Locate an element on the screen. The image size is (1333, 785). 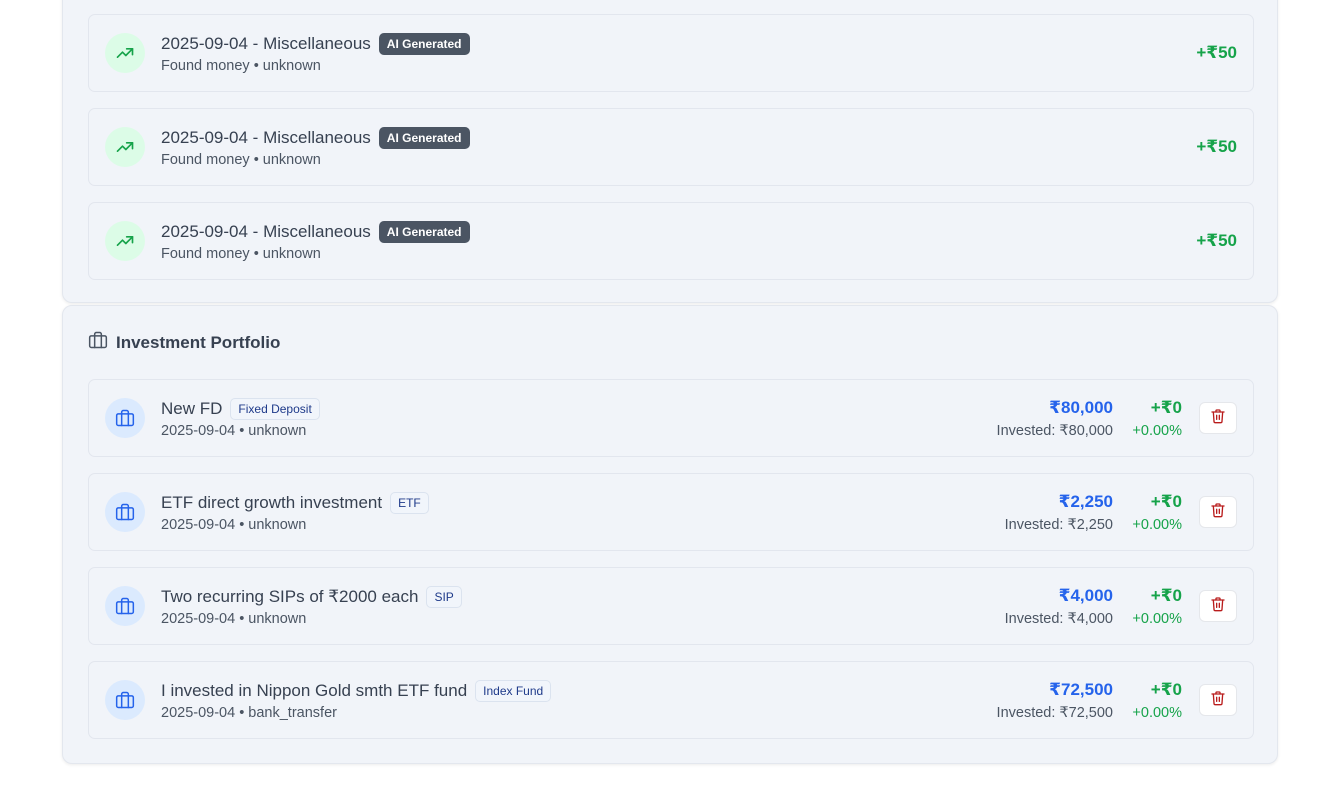
investment-type-badge: Fixed Deposit is located at coordinates (275, 409).